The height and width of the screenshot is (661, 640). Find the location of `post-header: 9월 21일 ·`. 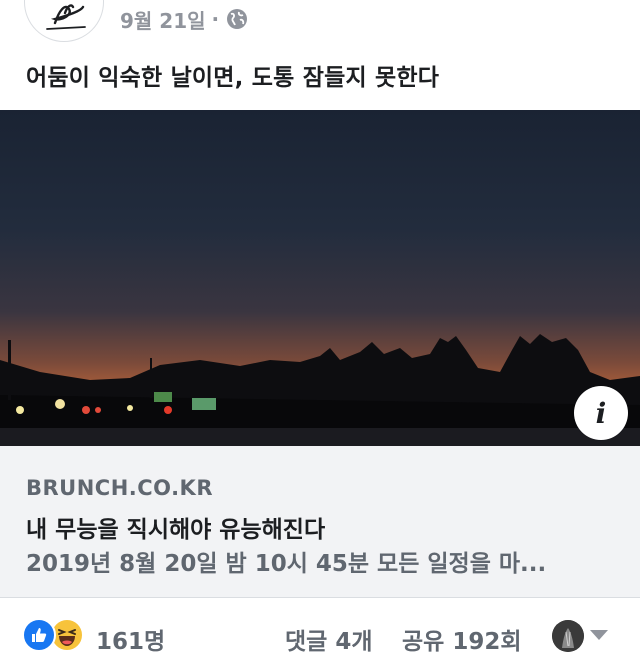

post-header: 9월 21일 · is located at coordinates (320, 22).